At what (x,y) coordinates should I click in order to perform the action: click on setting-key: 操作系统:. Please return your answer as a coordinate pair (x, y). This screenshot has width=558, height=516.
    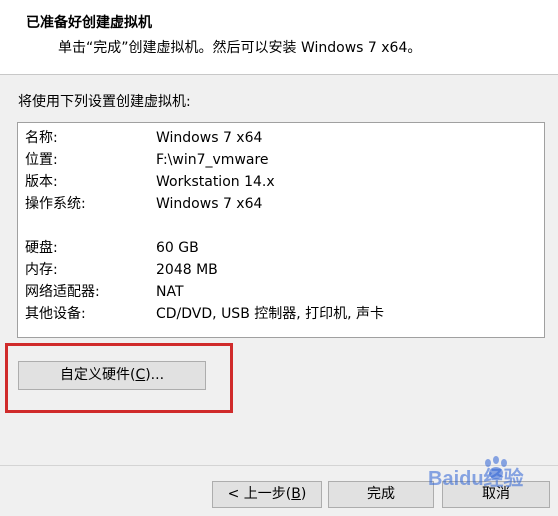
    Looking at the image, I should click on (55, 204).